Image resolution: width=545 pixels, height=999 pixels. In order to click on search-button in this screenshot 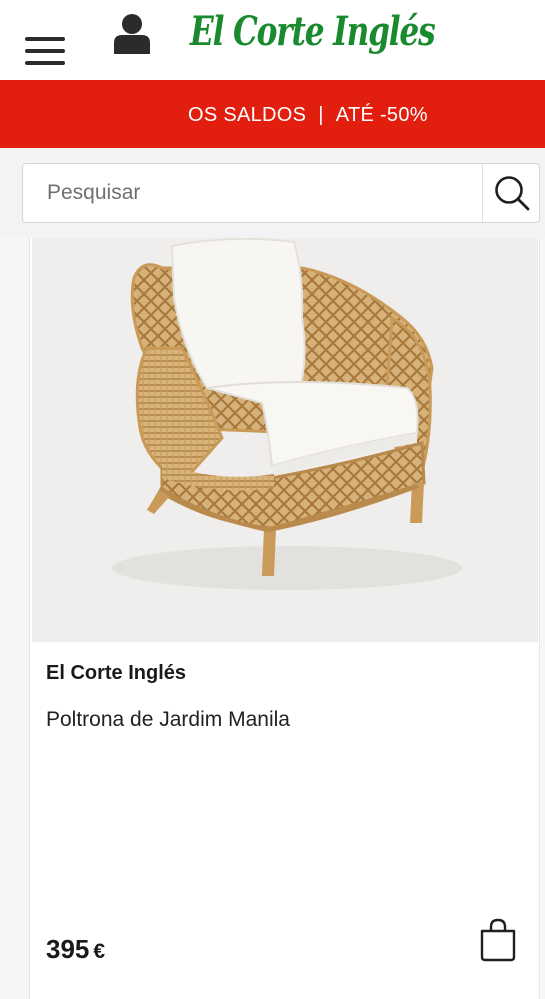, I will do `click(511, 193)`.